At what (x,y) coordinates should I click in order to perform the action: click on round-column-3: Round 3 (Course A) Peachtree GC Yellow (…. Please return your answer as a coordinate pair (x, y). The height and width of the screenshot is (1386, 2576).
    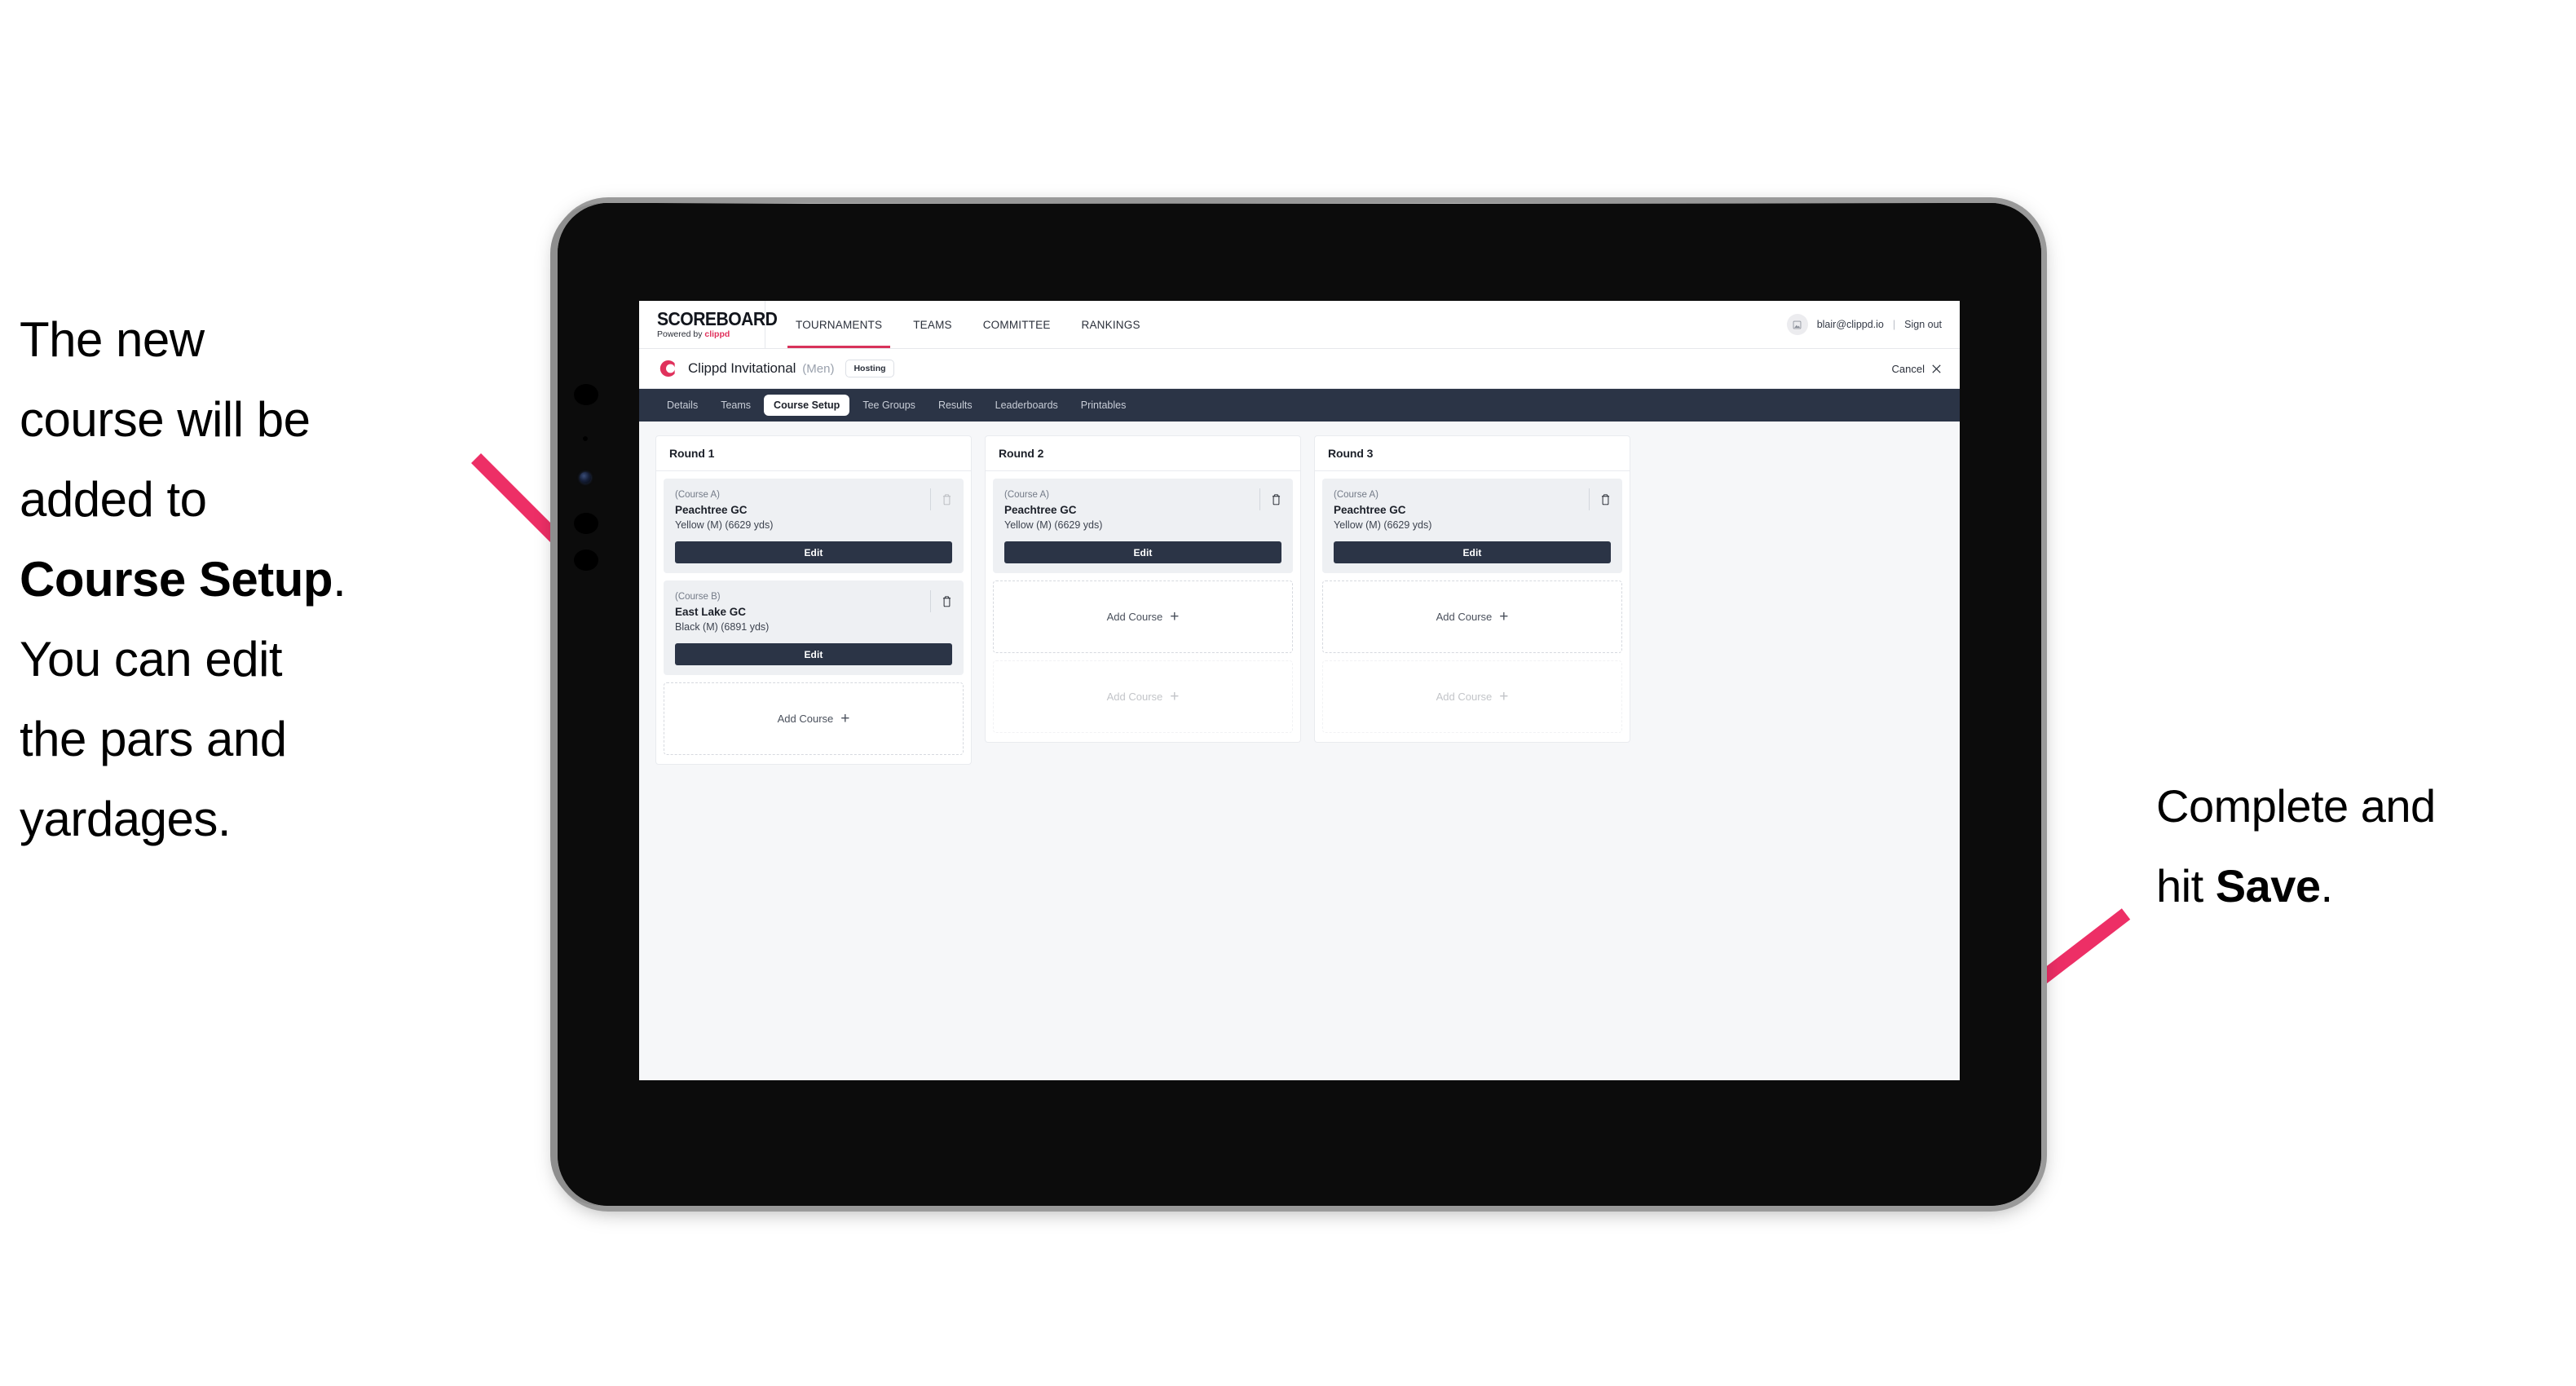
    Looking at the image, I should click on (1472, 589).